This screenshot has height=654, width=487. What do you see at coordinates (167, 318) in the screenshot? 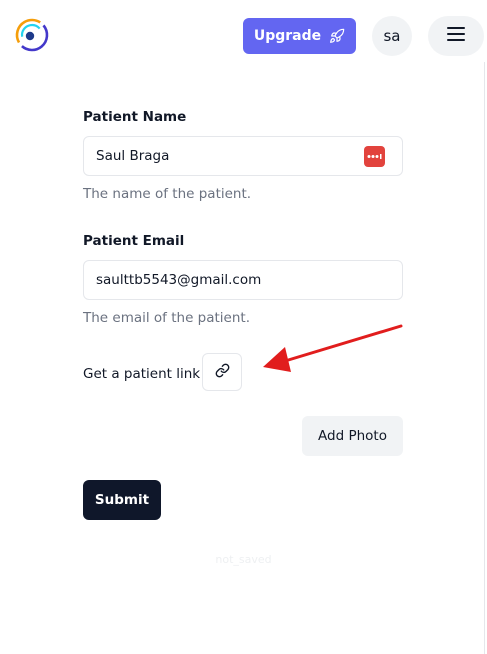
I see `patient-email-help: The email of the patient.` at bounding box center [167, 318].